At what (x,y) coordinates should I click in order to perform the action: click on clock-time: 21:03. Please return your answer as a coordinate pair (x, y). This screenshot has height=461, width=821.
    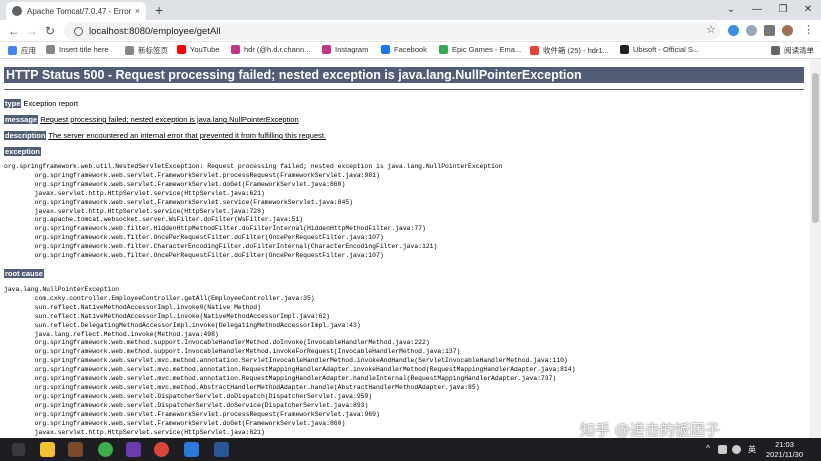
    Looking at the image, I should click on (784, 444).